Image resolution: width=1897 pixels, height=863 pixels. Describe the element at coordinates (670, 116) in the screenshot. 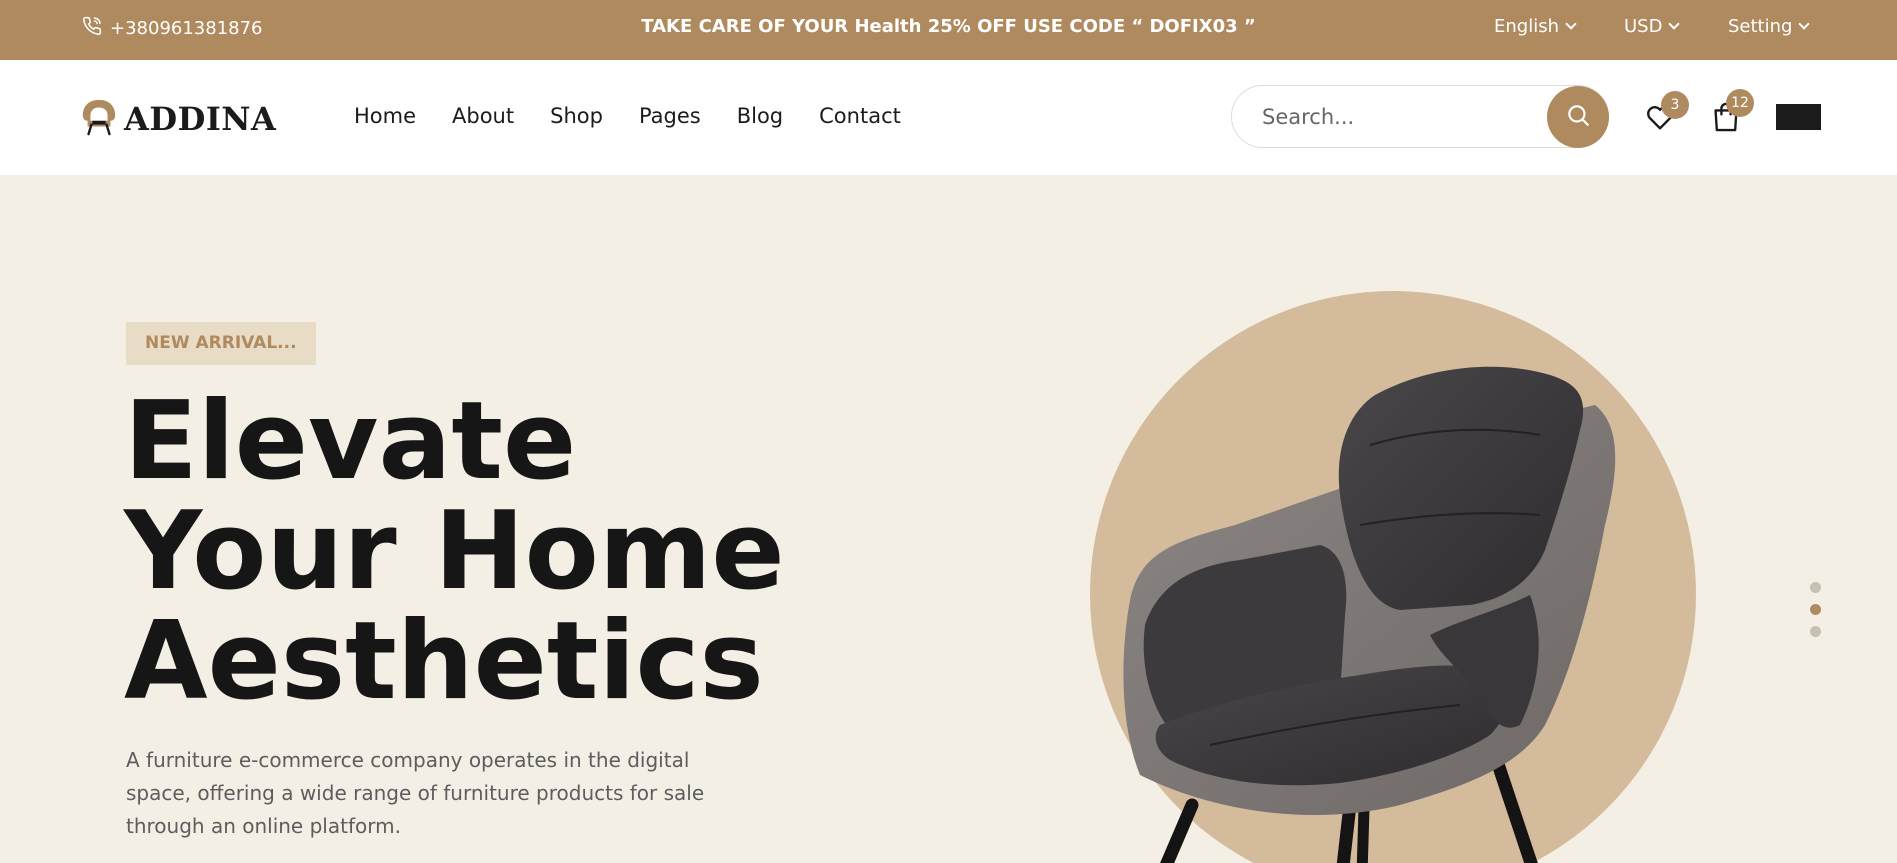

I see `nav-pages: Pages` at that location.